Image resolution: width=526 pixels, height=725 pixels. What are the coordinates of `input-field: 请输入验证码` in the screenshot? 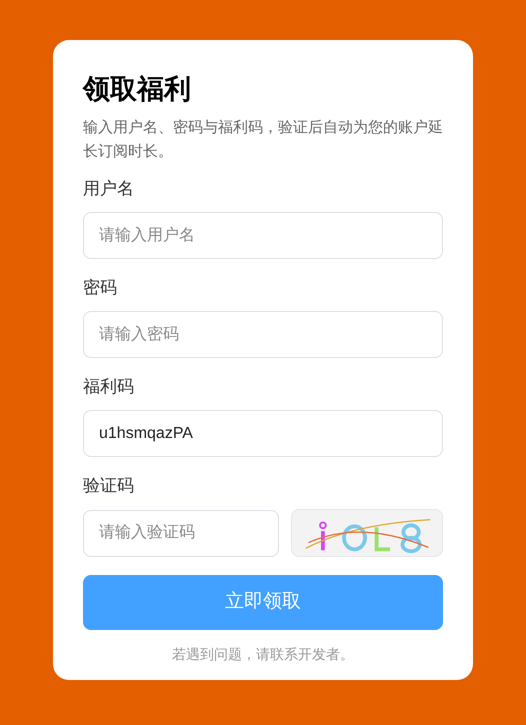 It's located at (181, 533).